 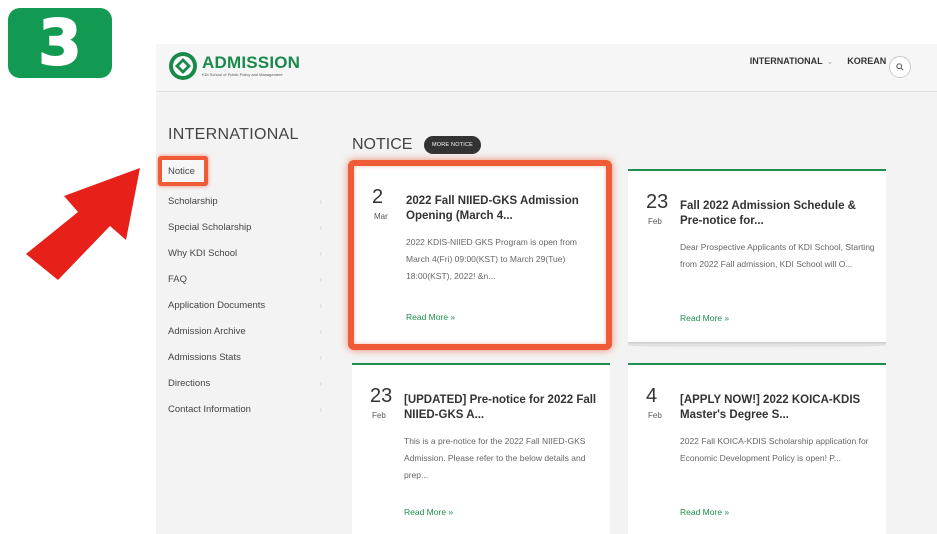 What do you see at coordinates (248, 253) in the screenshot?
I see `sidebar-item-why-kdi-school: Why KDI School ›` at bounding box center [248, 253].